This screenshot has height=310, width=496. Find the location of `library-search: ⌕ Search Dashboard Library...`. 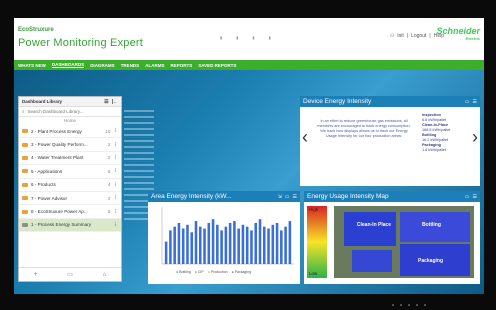

library-search: ⌕ Search Dashboard Library... is located at coordinates (70, 112).